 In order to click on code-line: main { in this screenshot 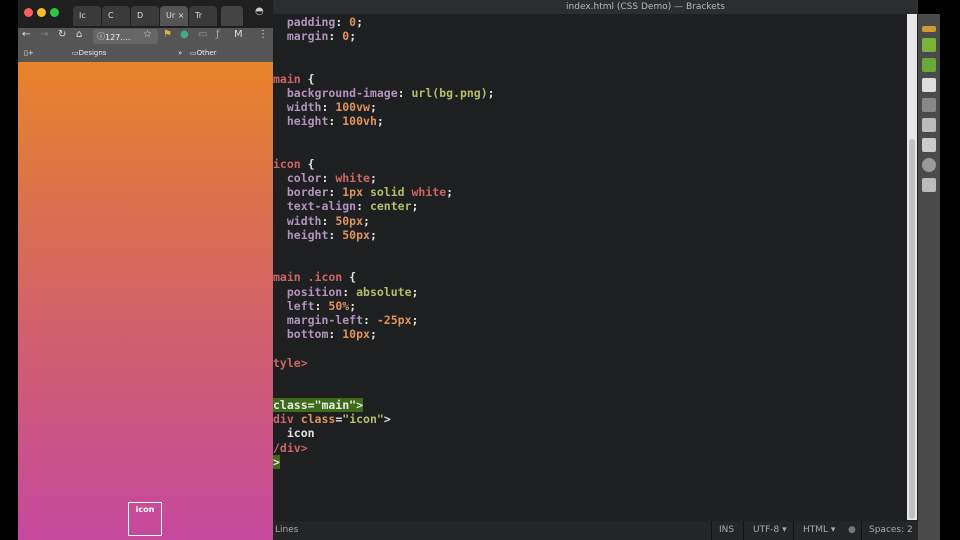, I will do `click(384, 79)`.